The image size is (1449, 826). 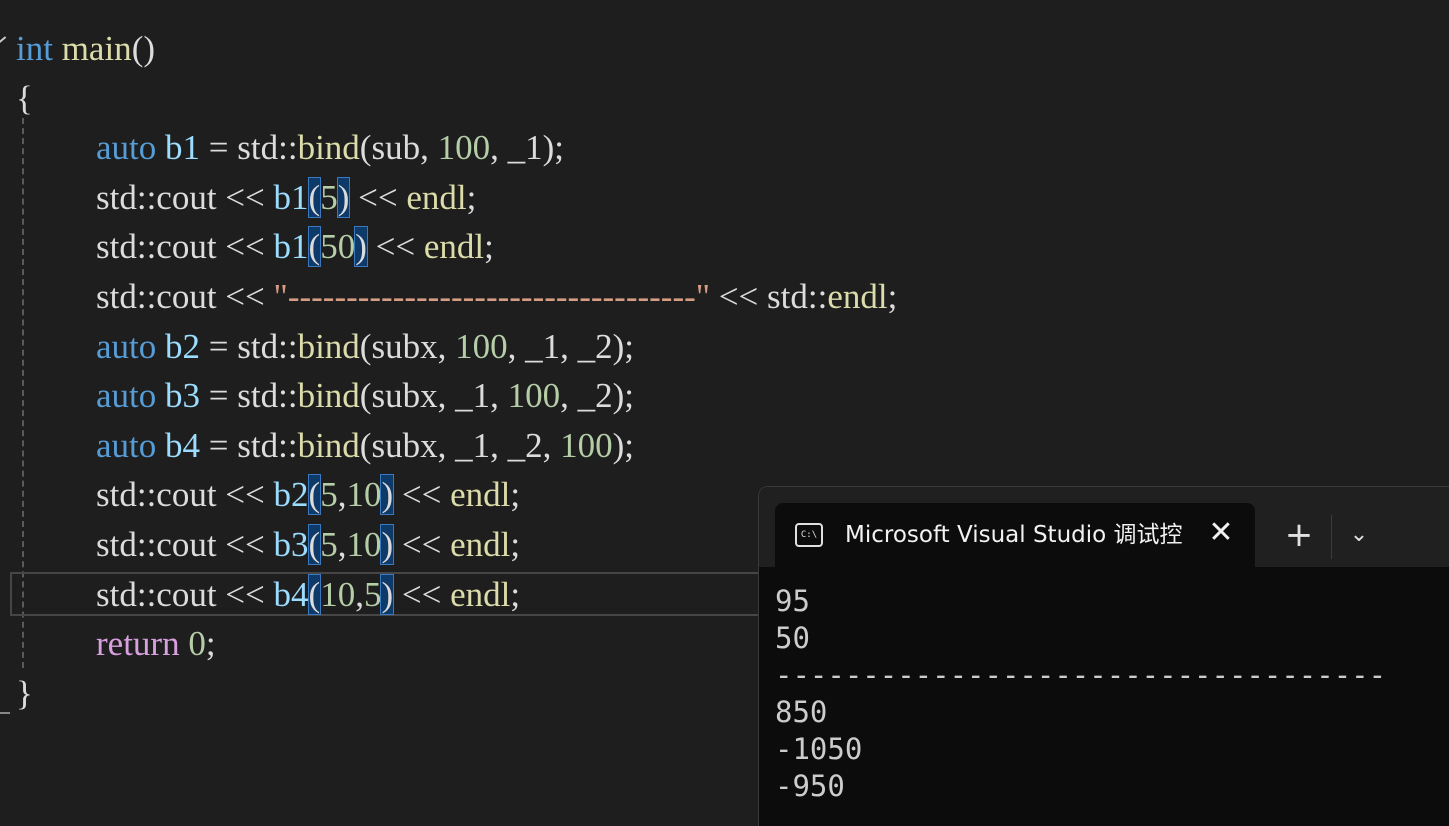 I want to click on code-line: auto b3 = std::bind(subx, _1, 100, _2);, so click(x=365, y=396).